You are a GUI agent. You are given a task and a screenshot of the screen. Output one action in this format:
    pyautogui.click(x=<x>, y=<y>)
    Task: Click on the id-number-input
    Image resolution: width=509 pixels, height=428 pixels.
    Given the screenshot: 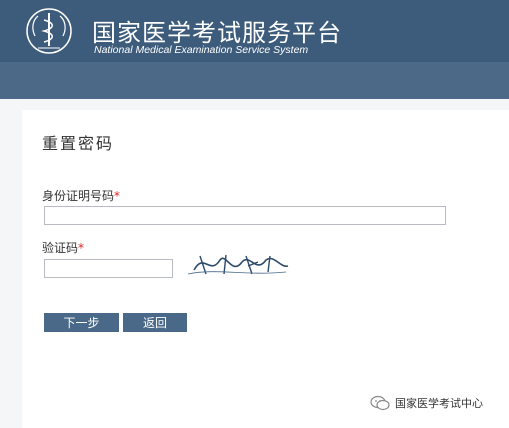 What is the action you would take?
    pyautogui.click(x=245, y=215)
    